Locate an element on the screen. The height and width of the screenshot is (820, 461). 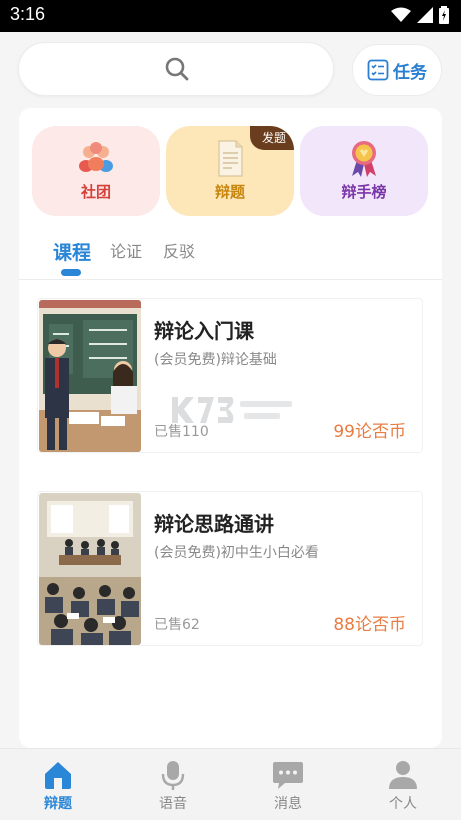
course-title: 辩论入门课 is located at coordinates (204, 331).